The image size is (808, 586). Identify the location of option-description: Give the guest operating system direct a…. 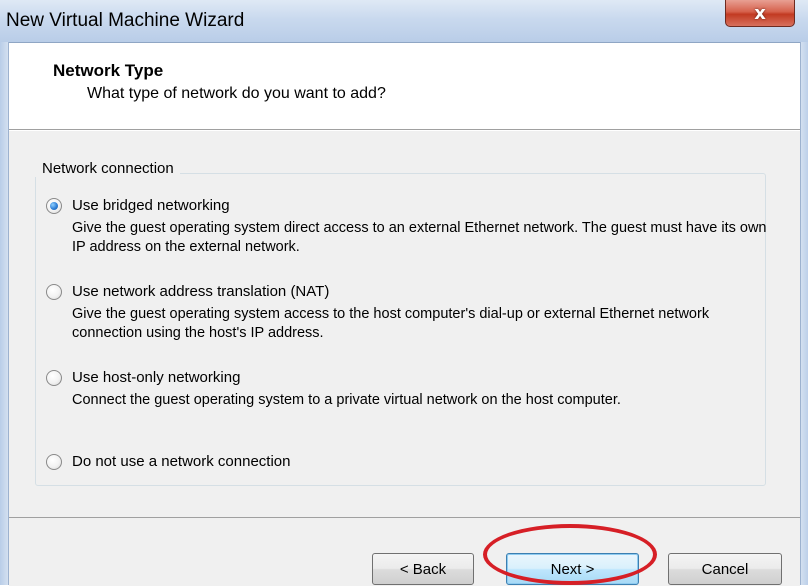
(419, 237).